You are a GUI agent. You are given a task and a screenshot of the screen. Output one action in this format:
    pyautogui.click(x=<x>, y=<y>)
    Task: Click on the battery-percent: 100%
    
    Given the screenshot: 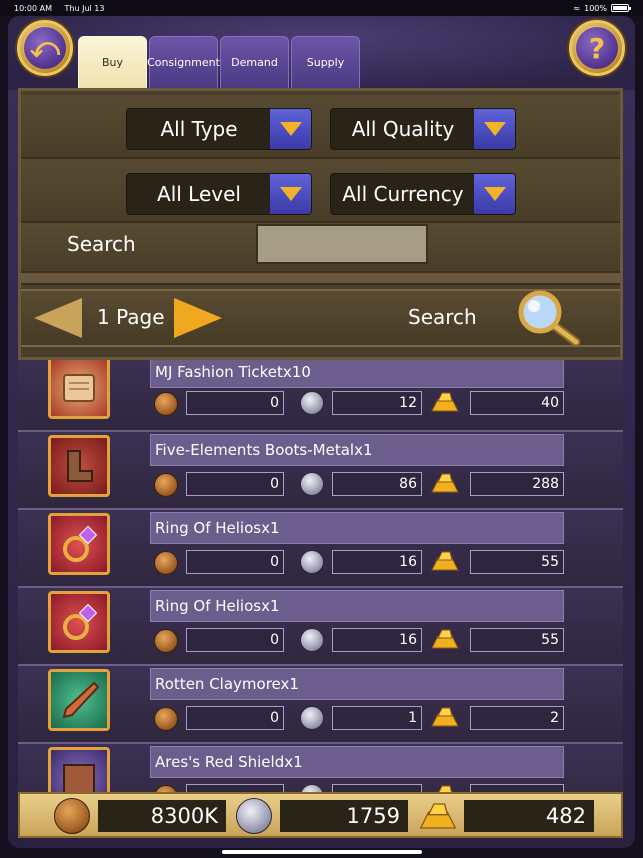 What is the action you would take?
    pyautogui.click(x=595, y=8)
    